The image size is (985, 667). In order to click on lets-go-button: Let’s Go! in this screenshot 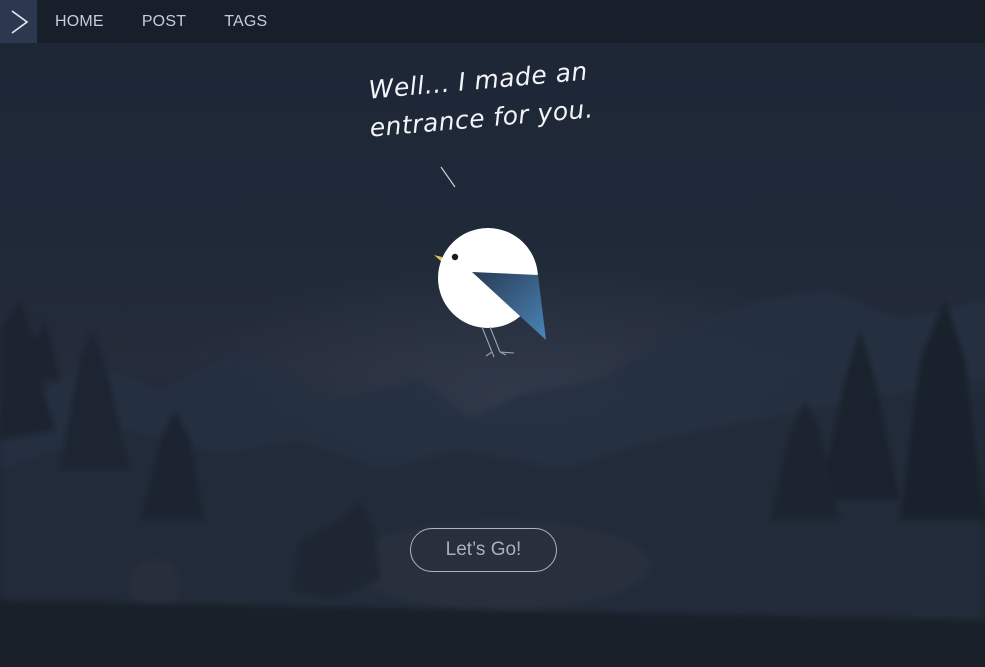, I will do `click(483, 550)`.